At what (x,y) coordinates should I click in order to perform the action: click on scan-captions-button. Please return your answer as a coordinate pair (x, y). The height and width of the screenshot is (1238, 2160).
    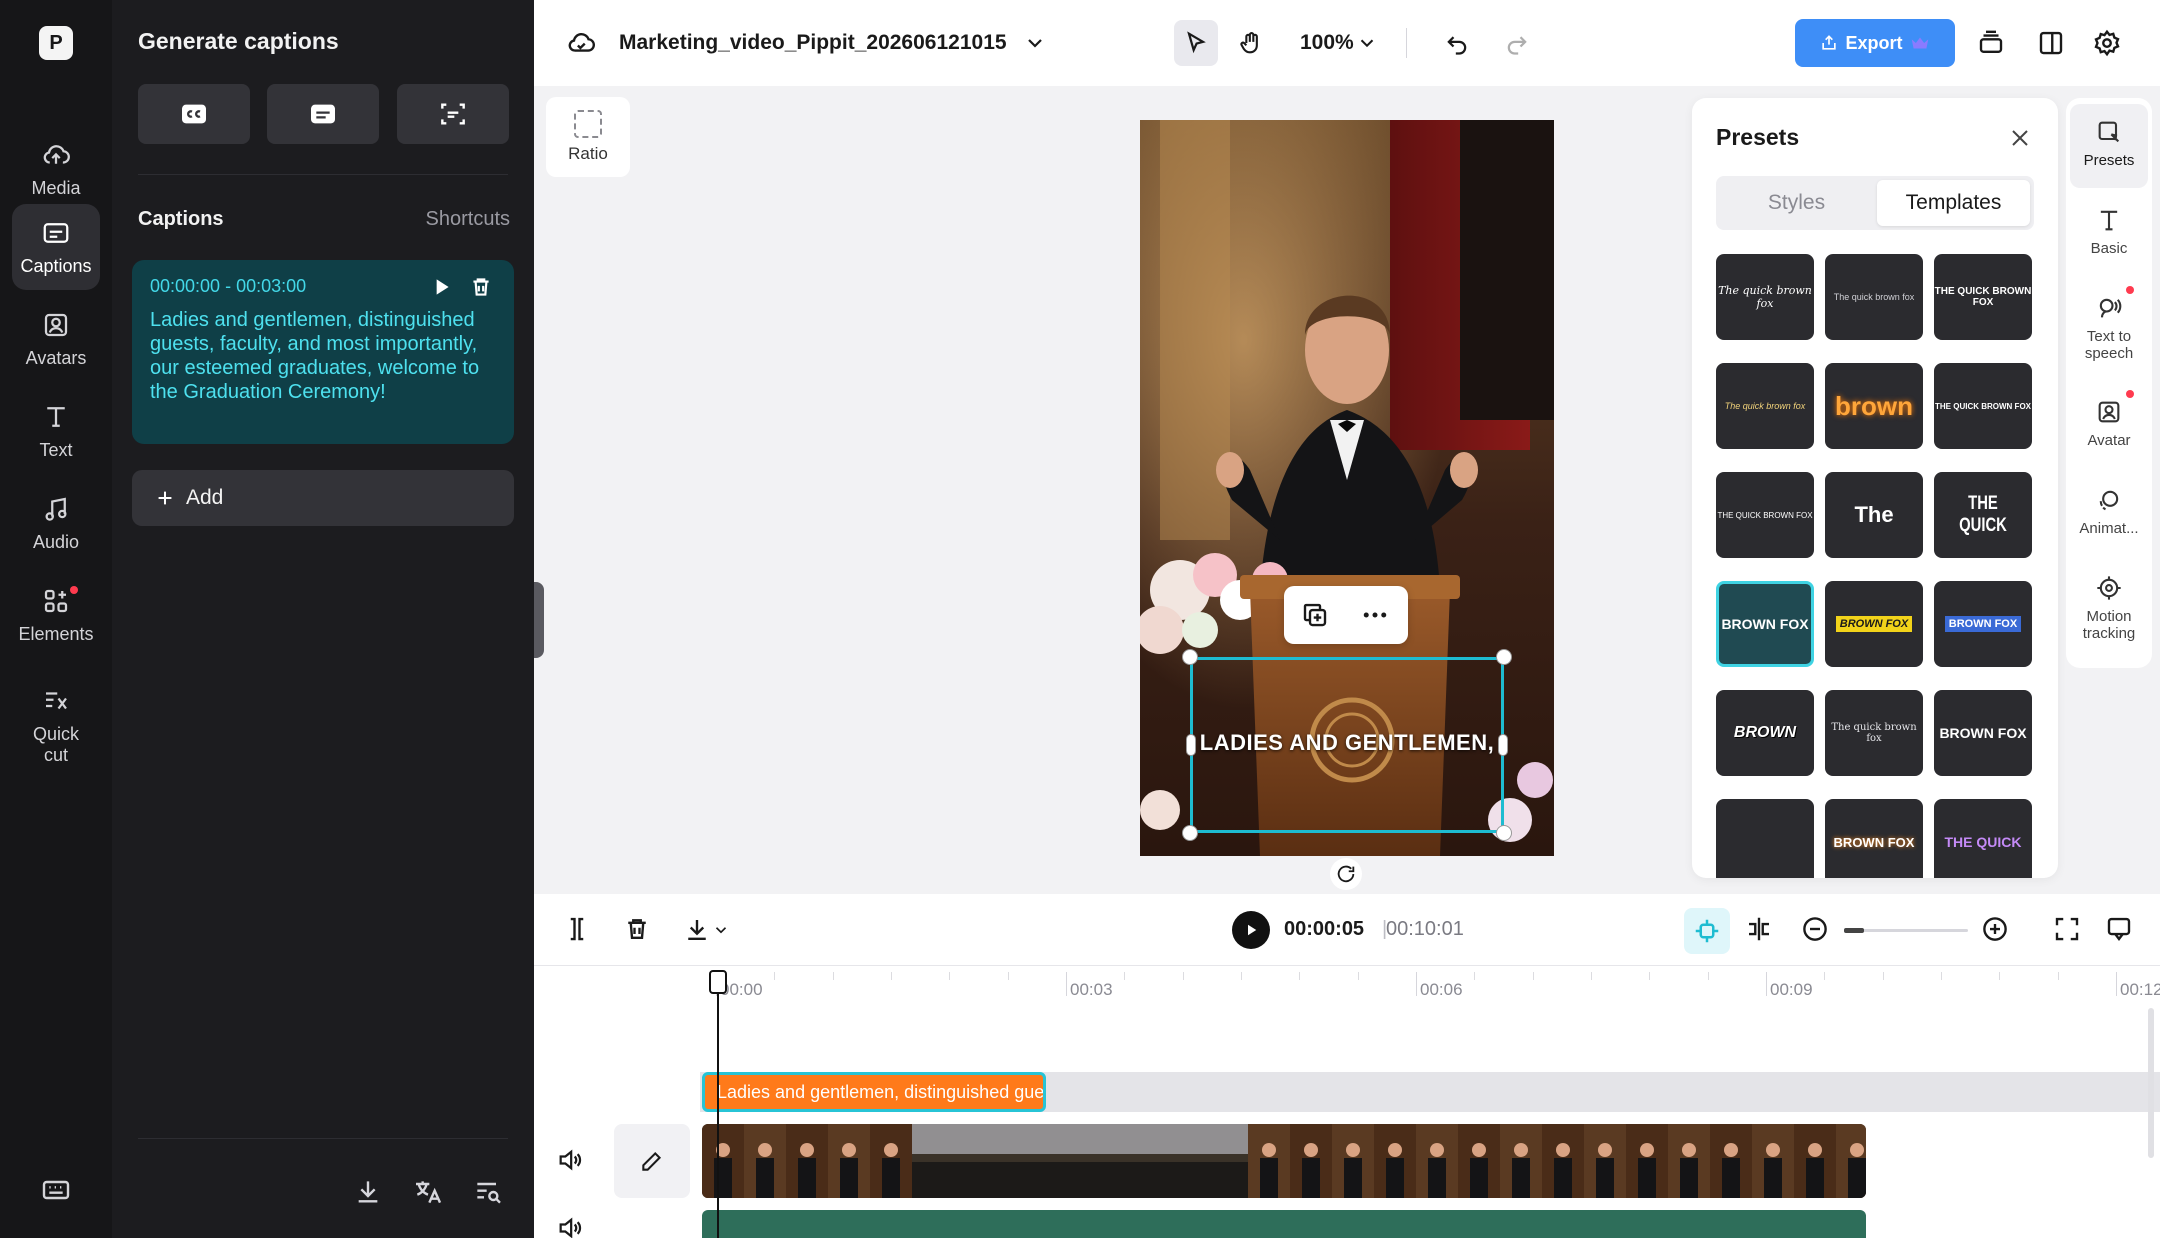
    Looking at the image, I should click on (453, 114).